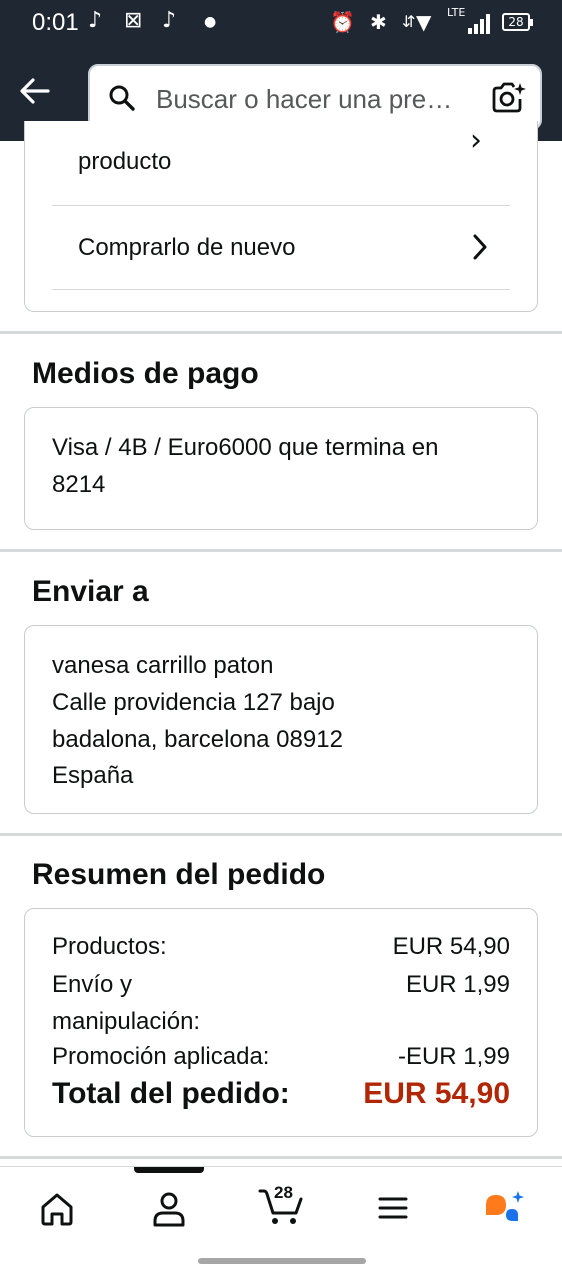 The height and width of the screenshot is (1281, 562). I want to click on wifi-icon: ▼, so click(424, 22).